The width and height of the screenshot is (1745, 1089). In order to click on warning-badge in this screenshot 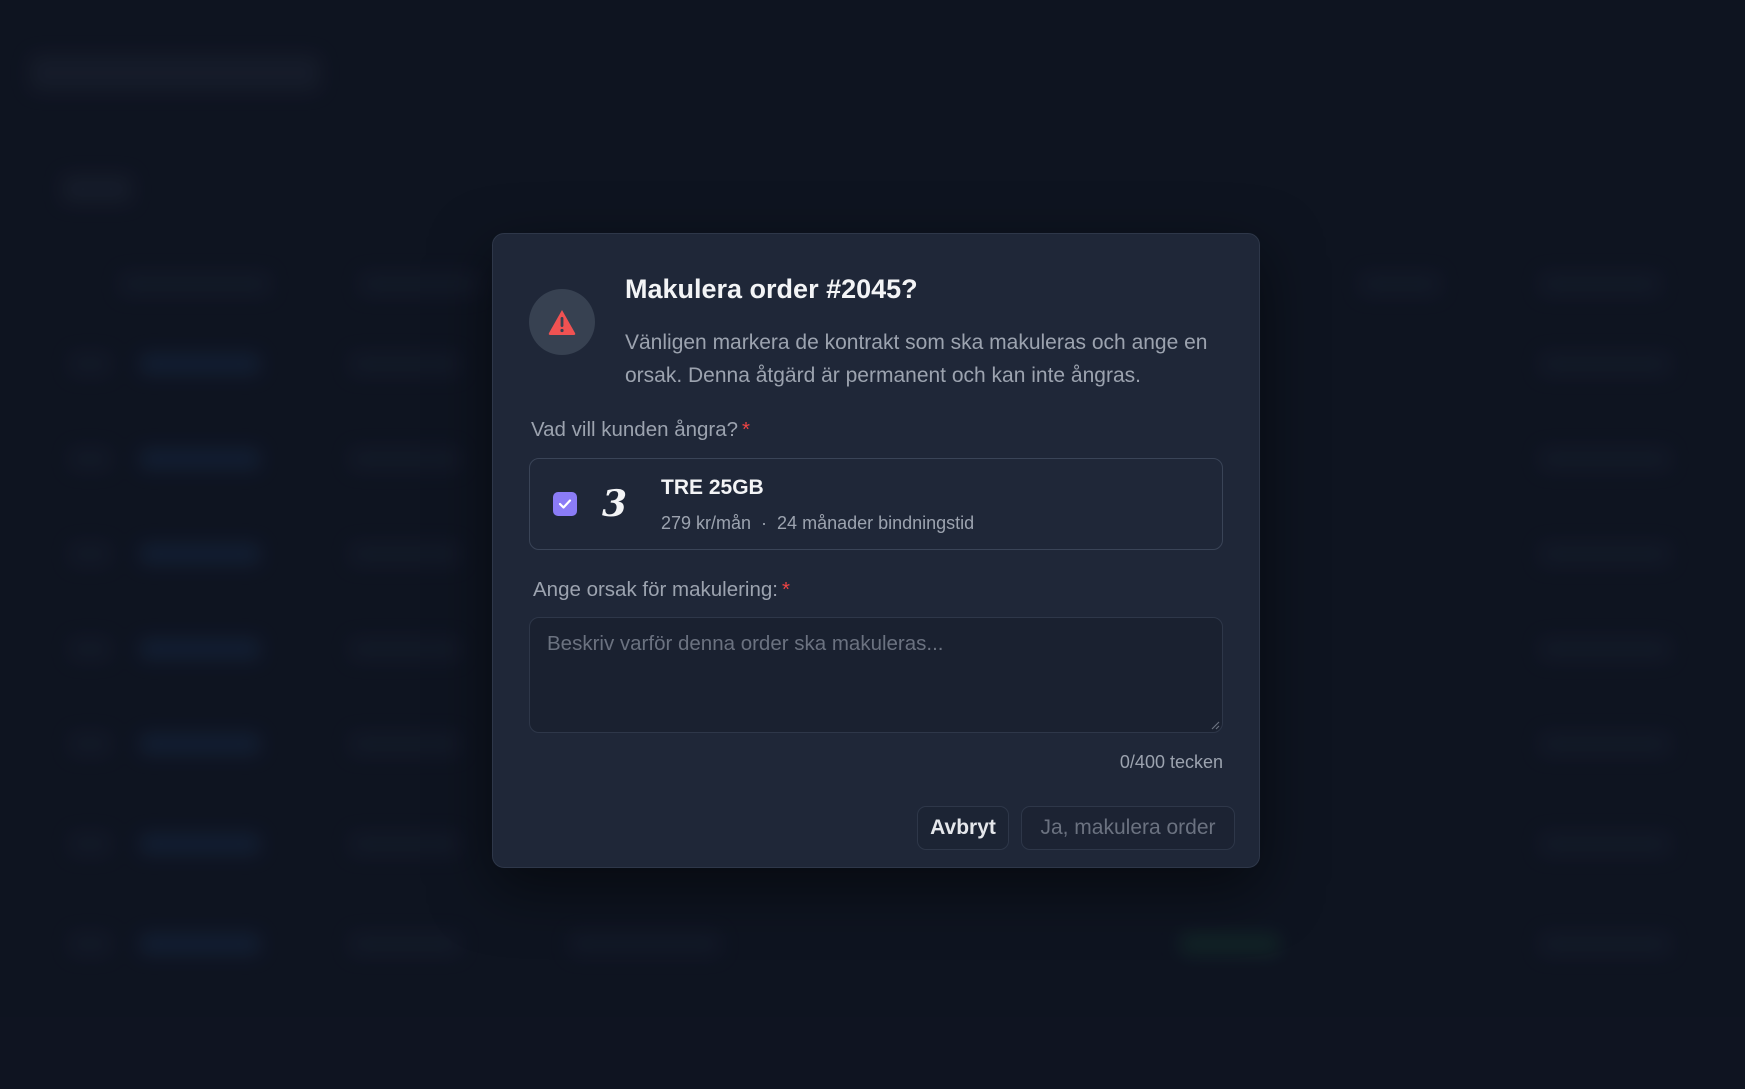, I will do `click(562, 322)`.